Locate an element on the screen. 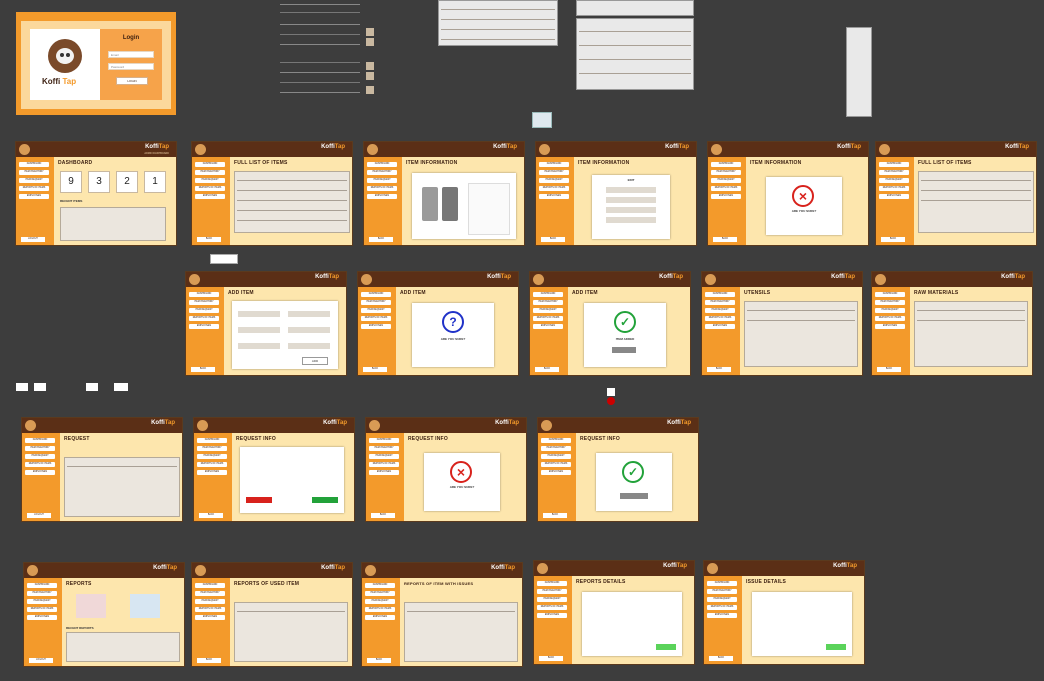 Image resolution: width=1044 pixels, height=681 pixels. done-button is located at coordinates (666, 647).